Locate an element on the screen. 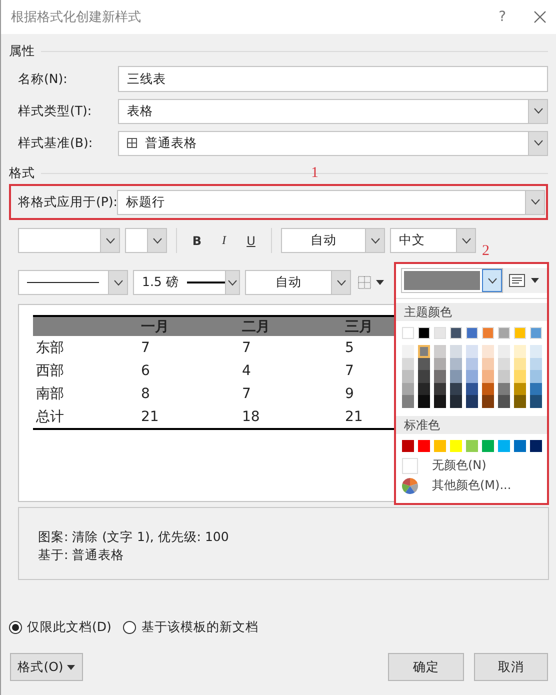 The width and height of the screenshot is (556, 695). language-dropdown: 中文 is located at coordinates (433, 240).